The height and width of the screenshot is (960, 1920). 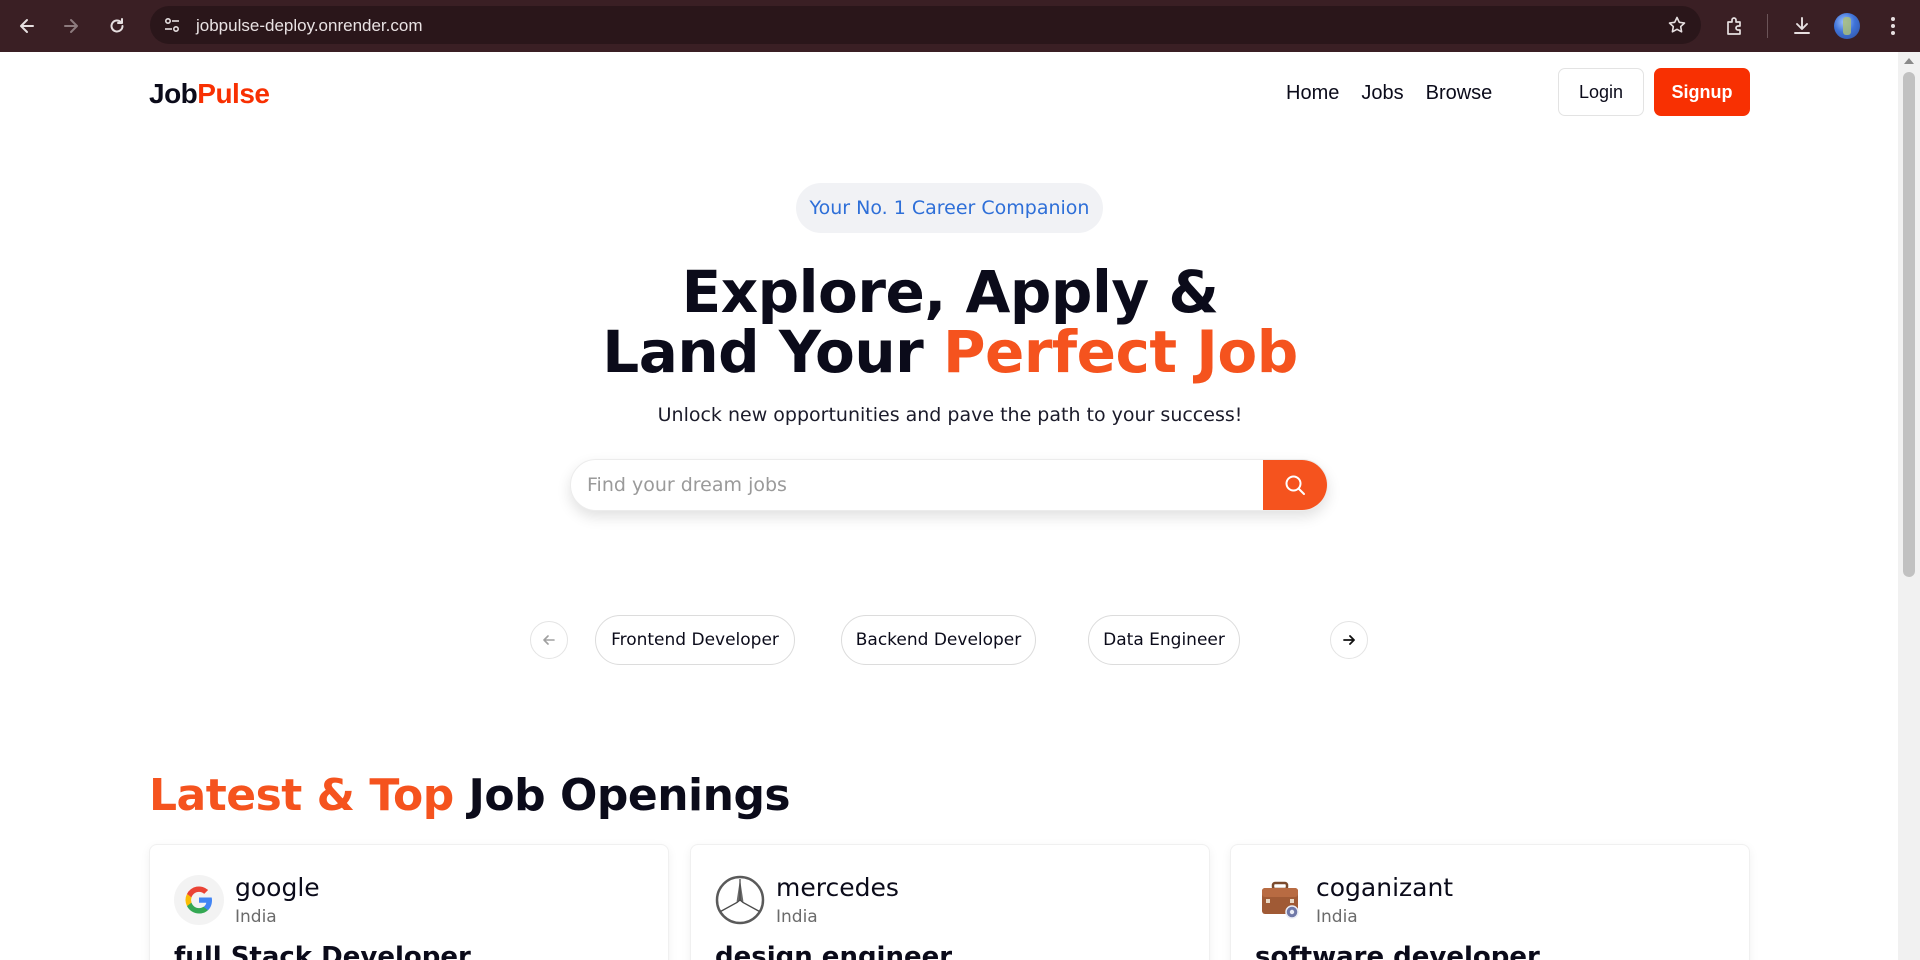 What do you see at coordinates (740, 900) in the screenshot?
I see `mercedes-logo-icon` at bounding box center [740, 900].